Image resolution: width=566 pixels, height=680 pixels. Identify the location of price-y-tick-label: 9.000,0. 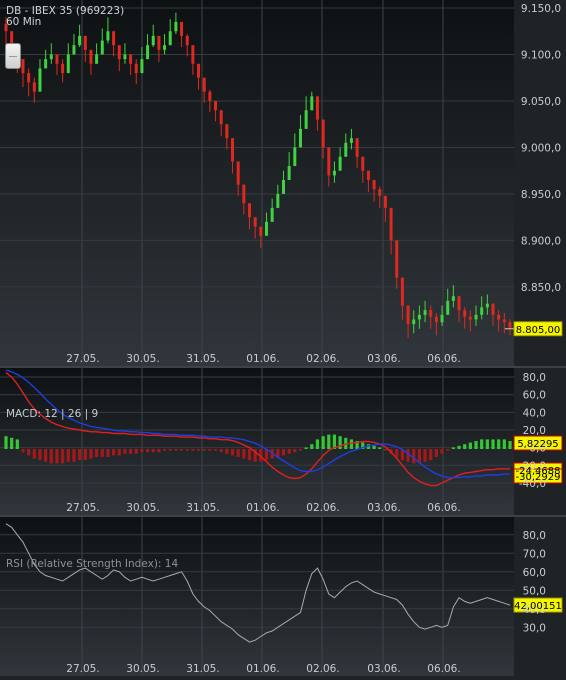
(541, 148).